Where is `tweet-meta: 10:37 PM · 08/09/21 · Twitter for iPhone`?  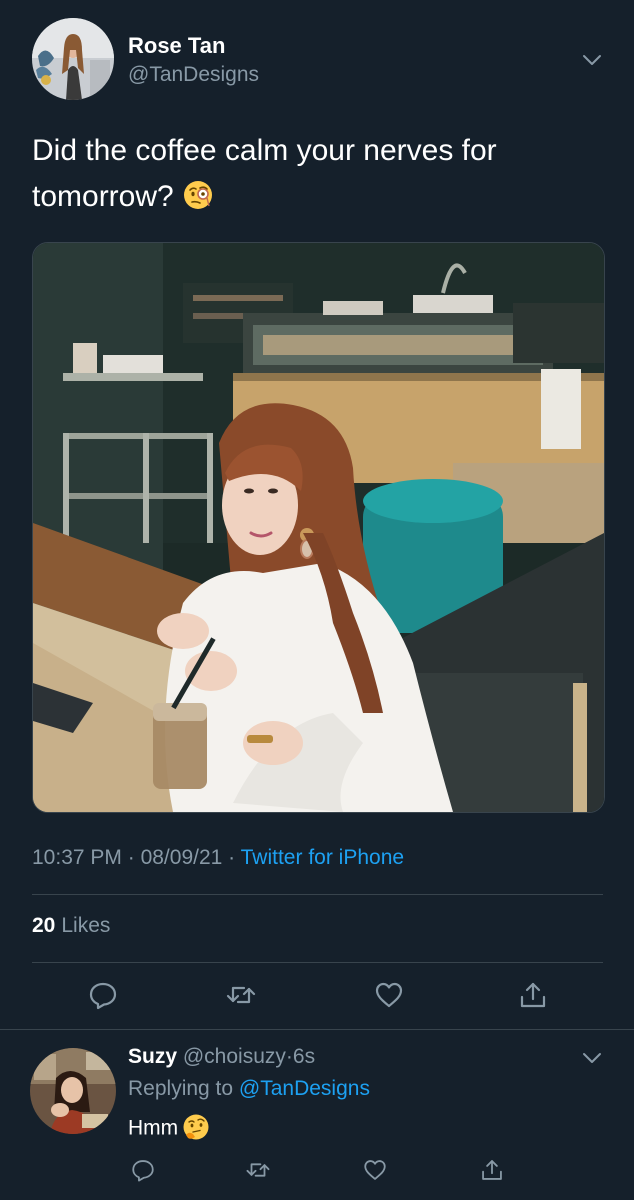
tweet-meta: 10:37 PM · 08/09/21 · Twitter for iPhone is located at coordinates (218, 858).